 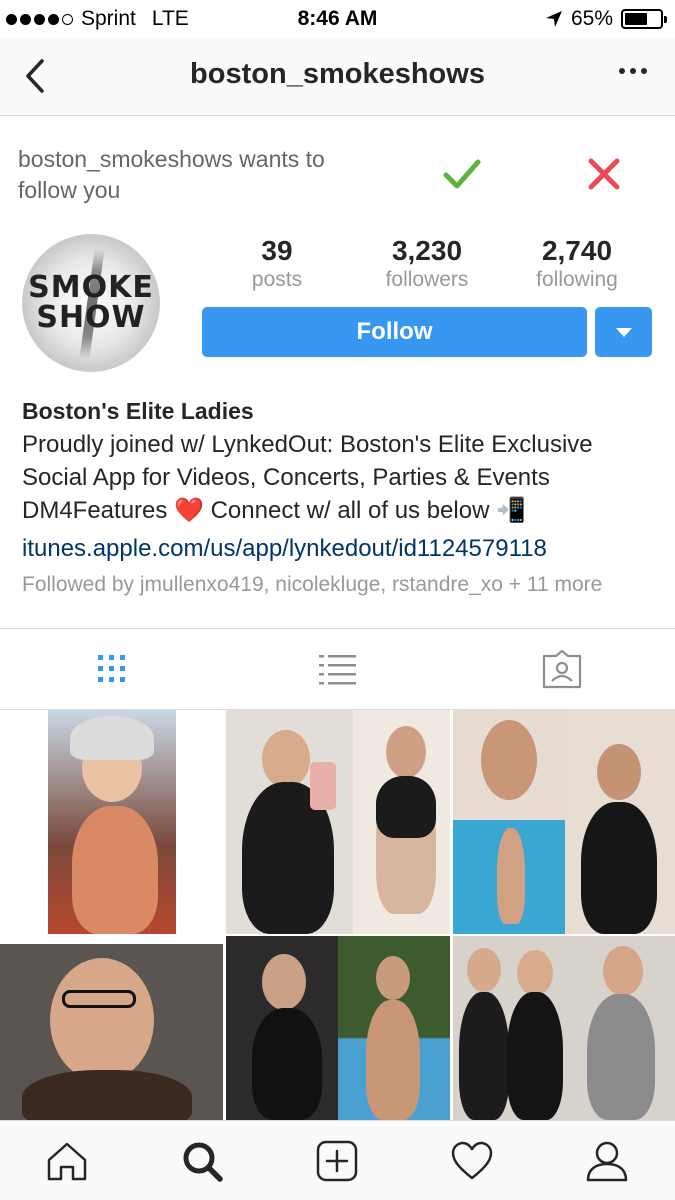 What do you see at coordinates (577, 250) in the screenshot?
I see `following-count: 2,740` at bounding box center [577, 250].